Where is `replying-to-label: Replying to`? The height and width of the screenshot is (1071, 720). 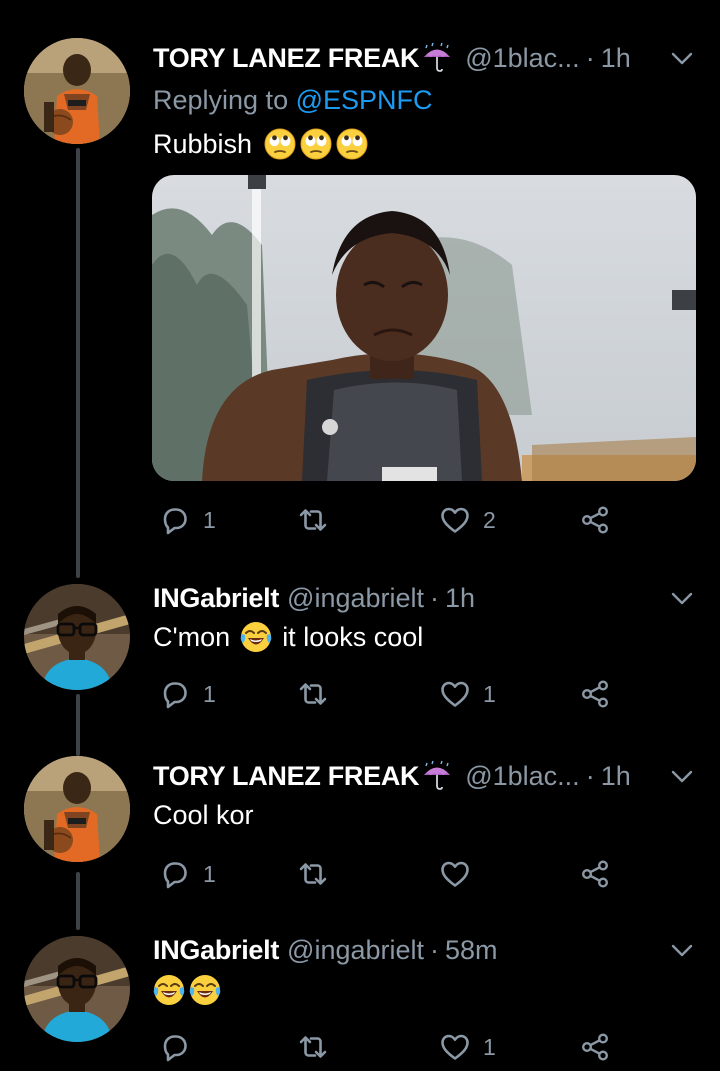 replying-to-label: Replying to is located at coordinates (224, 100).